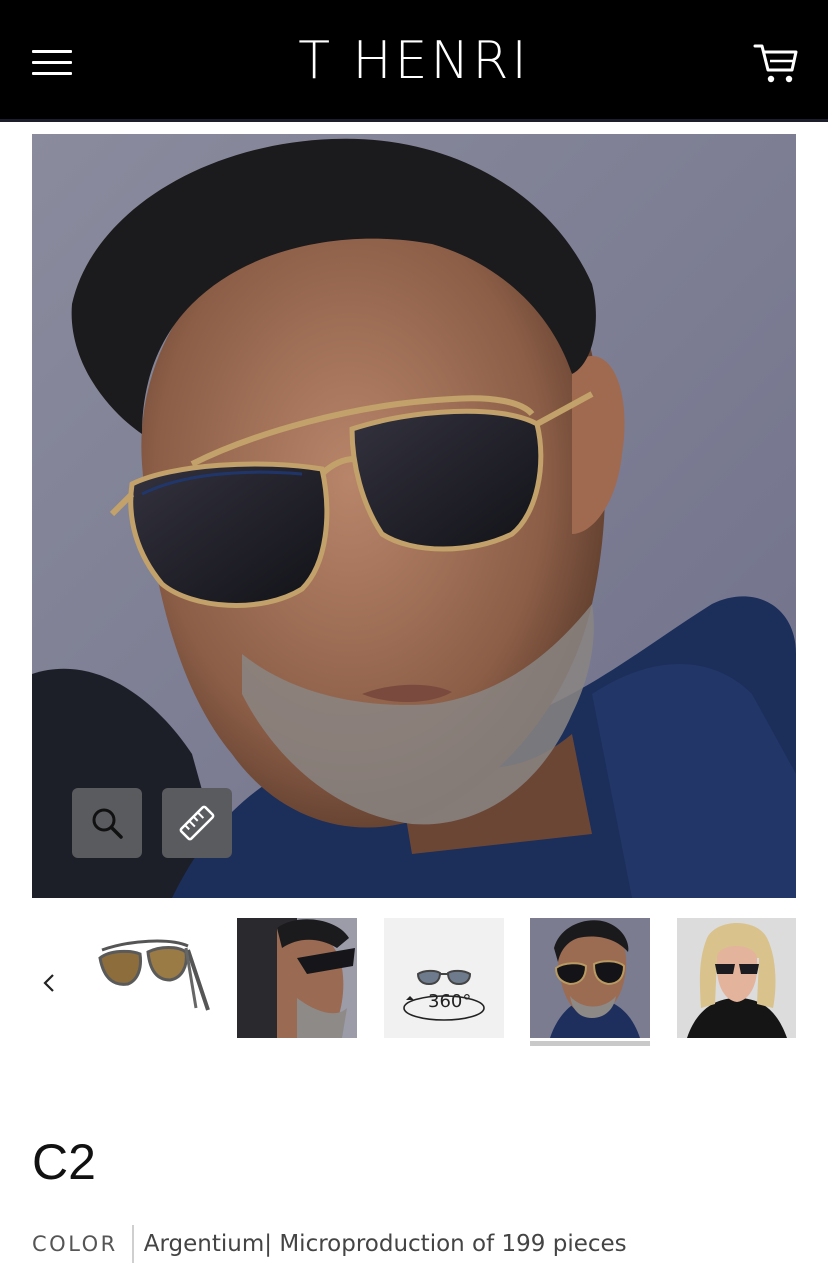 This screenshot has width=828, height=1264. I want to click on variant-title: C2, so click(64, 1162).